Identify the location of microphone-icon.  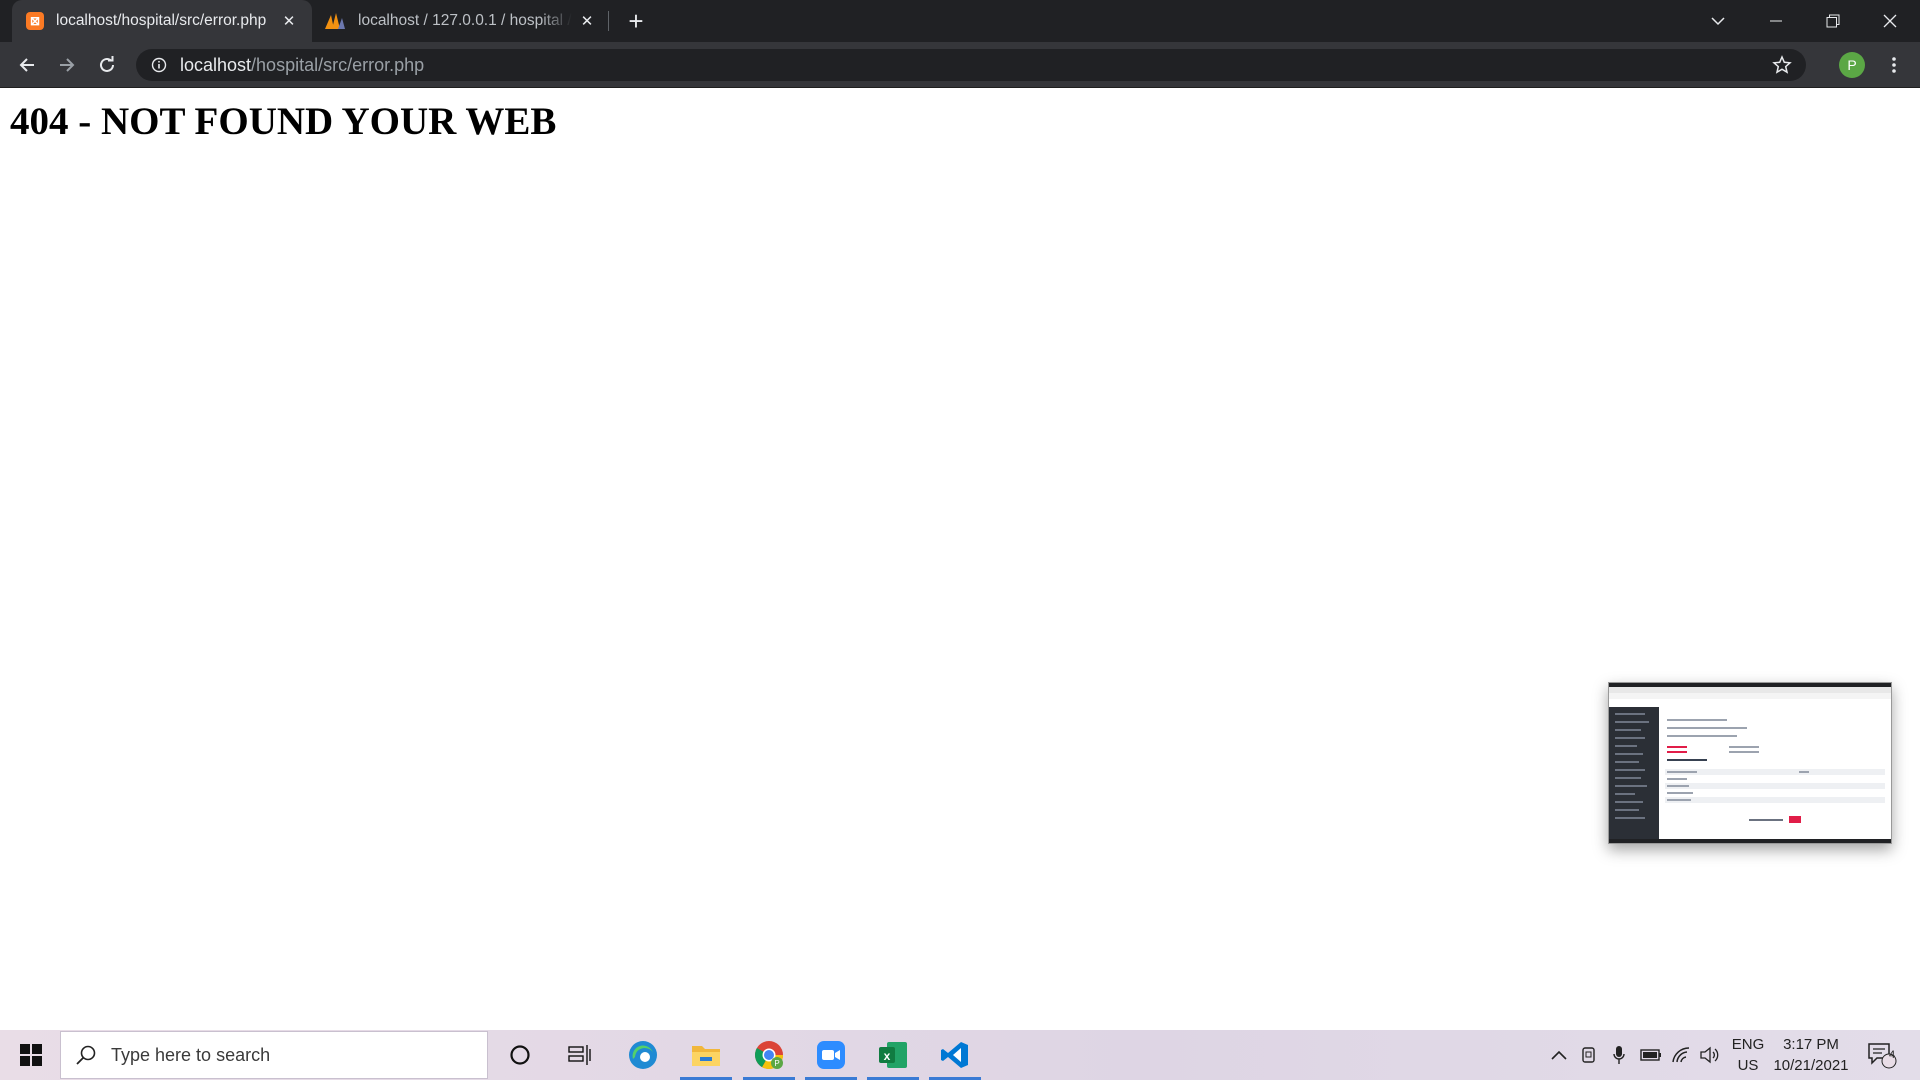
(1619, 1055).